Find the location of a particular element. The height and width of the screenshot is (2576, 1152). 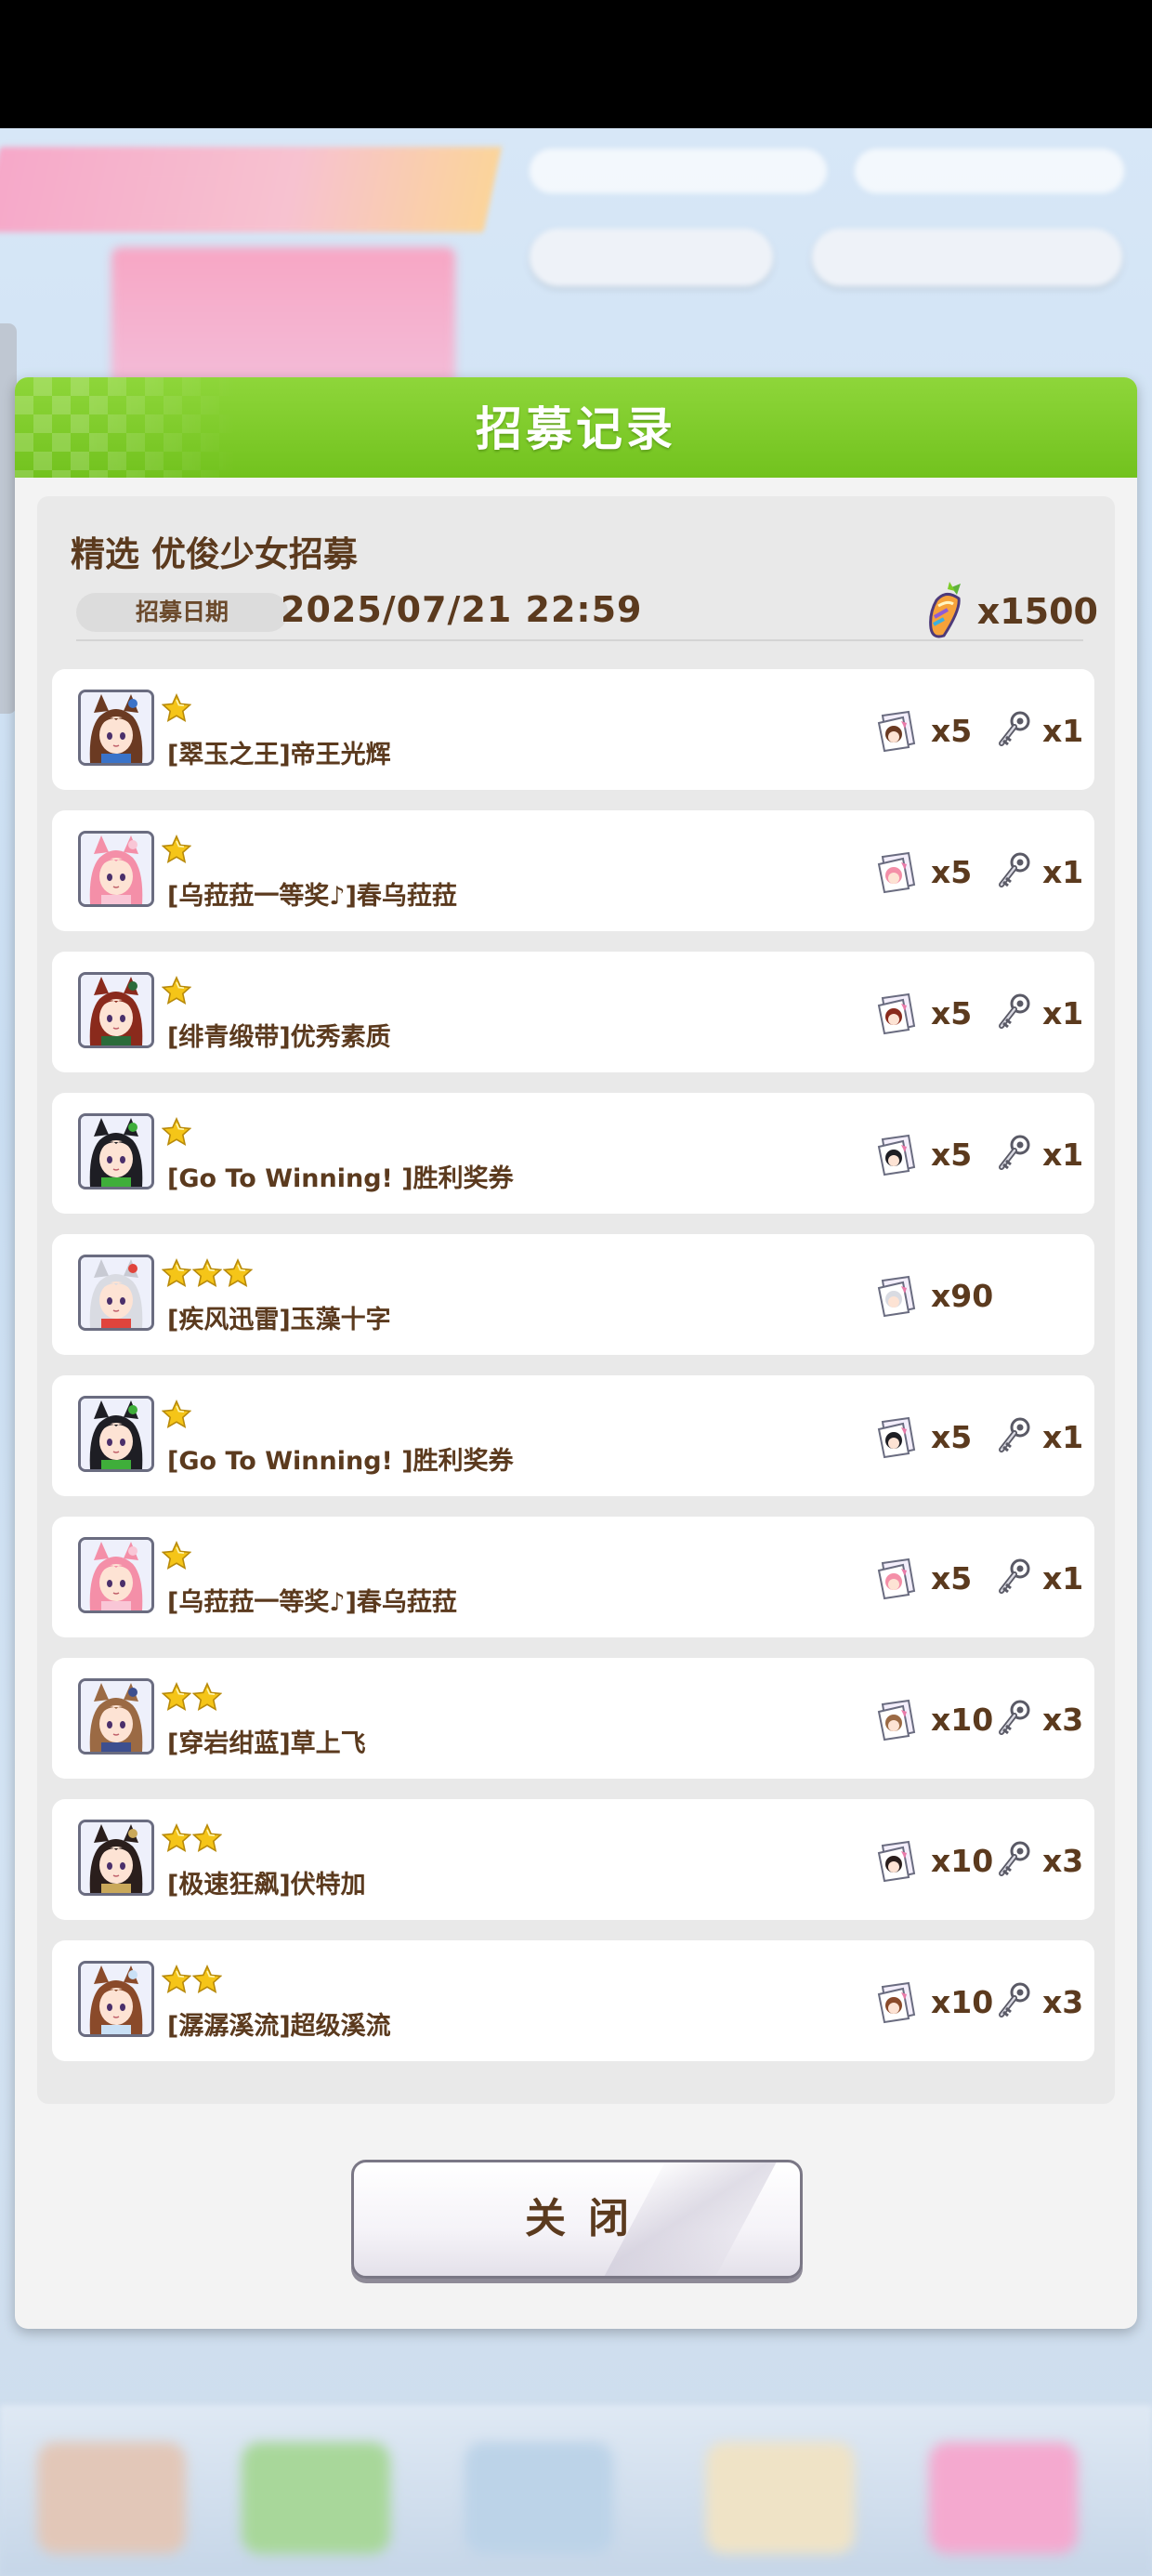

record-row: [绯青缎带]优秀素质 x5 x1 is located at coordinates (573, 1012).